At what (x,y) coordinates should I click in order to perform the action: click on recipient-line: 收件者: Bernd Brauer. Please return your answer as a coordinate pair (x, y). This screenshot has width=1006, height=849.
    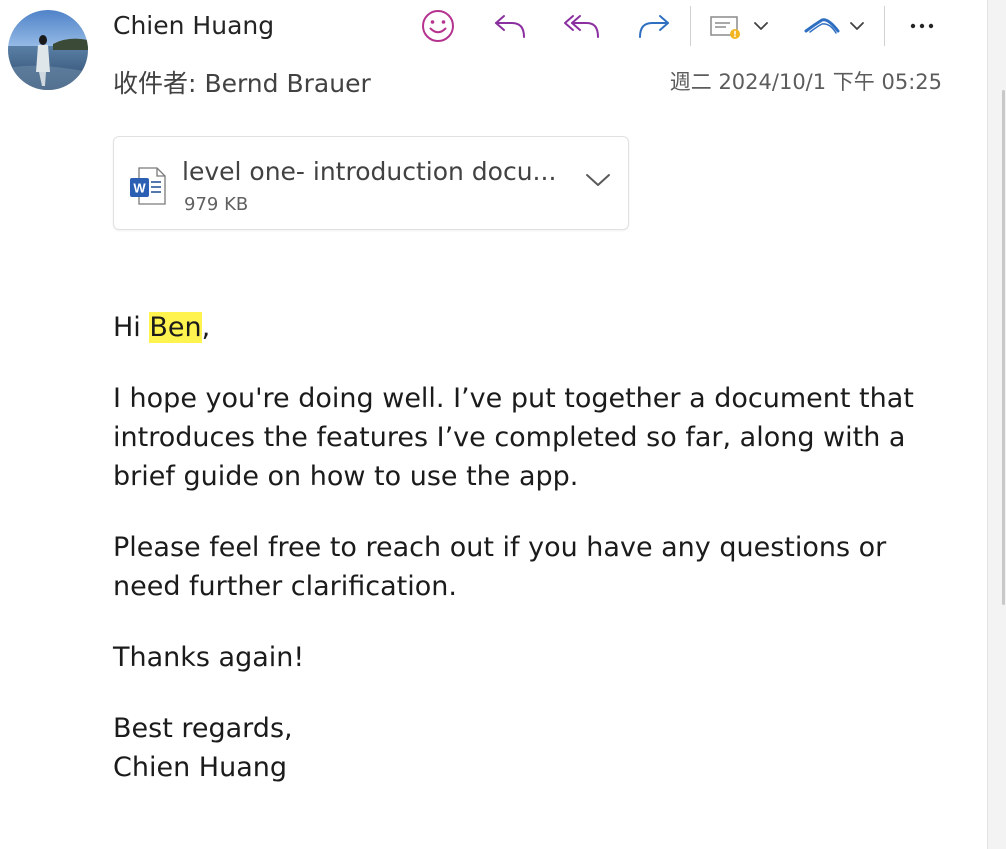
    Looking at the image, I should click on (242, 82).